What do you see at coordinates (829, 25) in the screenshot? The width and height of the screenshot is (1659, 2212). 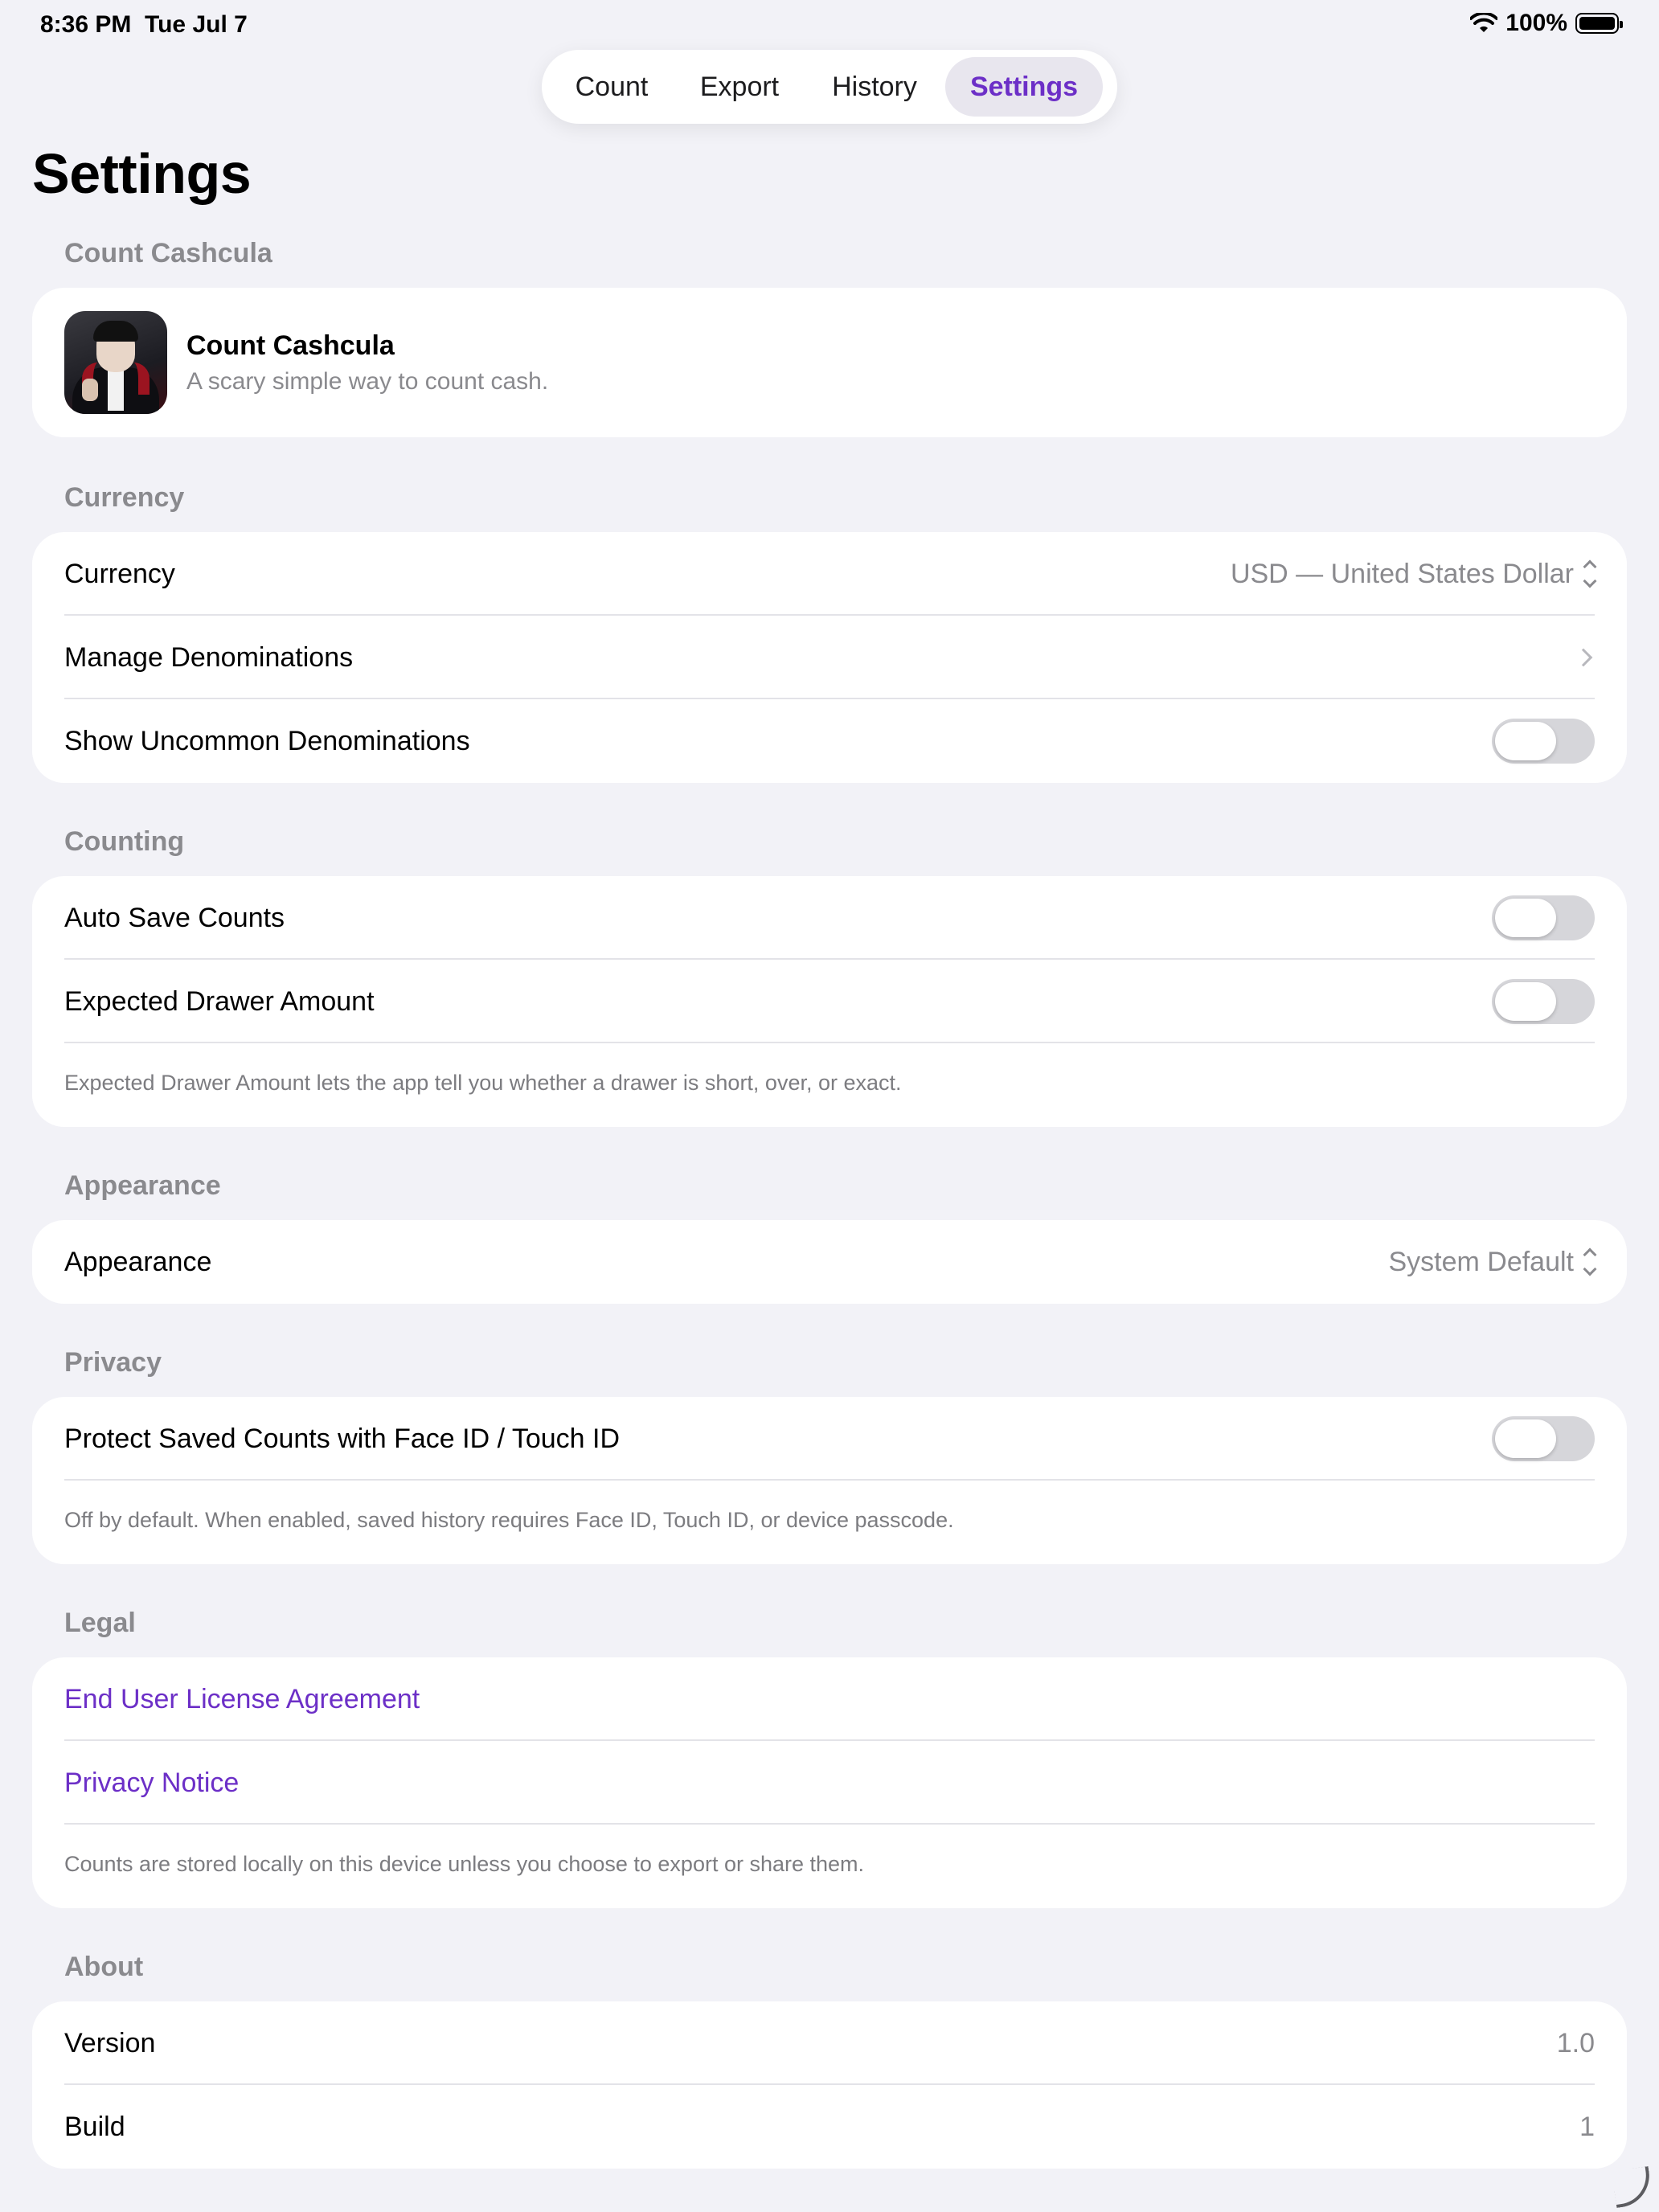 I see `status-bar: 8:36 PM Tue Jul 7 100%` at bounding box center [829, 25].